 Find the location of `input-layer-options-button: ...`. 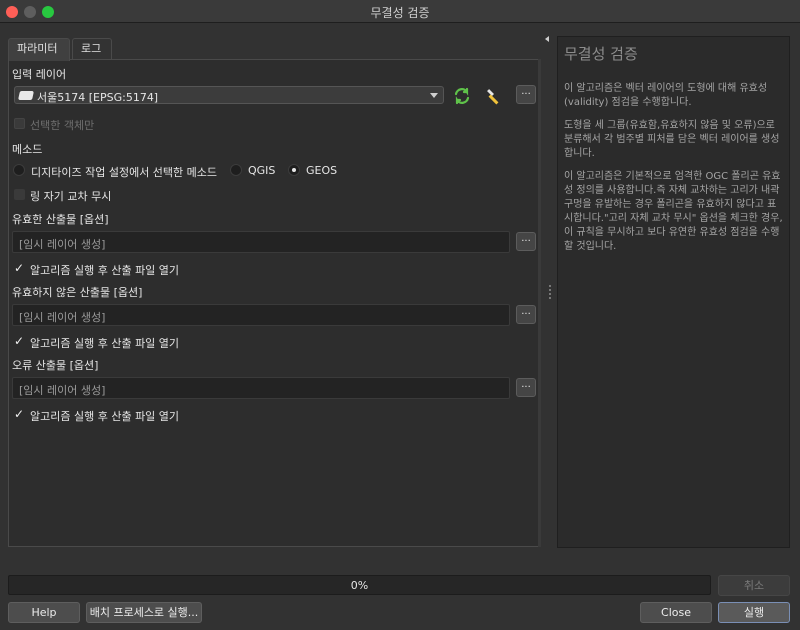

input-layer-options-button: ... is located at coordinates (526, 94).